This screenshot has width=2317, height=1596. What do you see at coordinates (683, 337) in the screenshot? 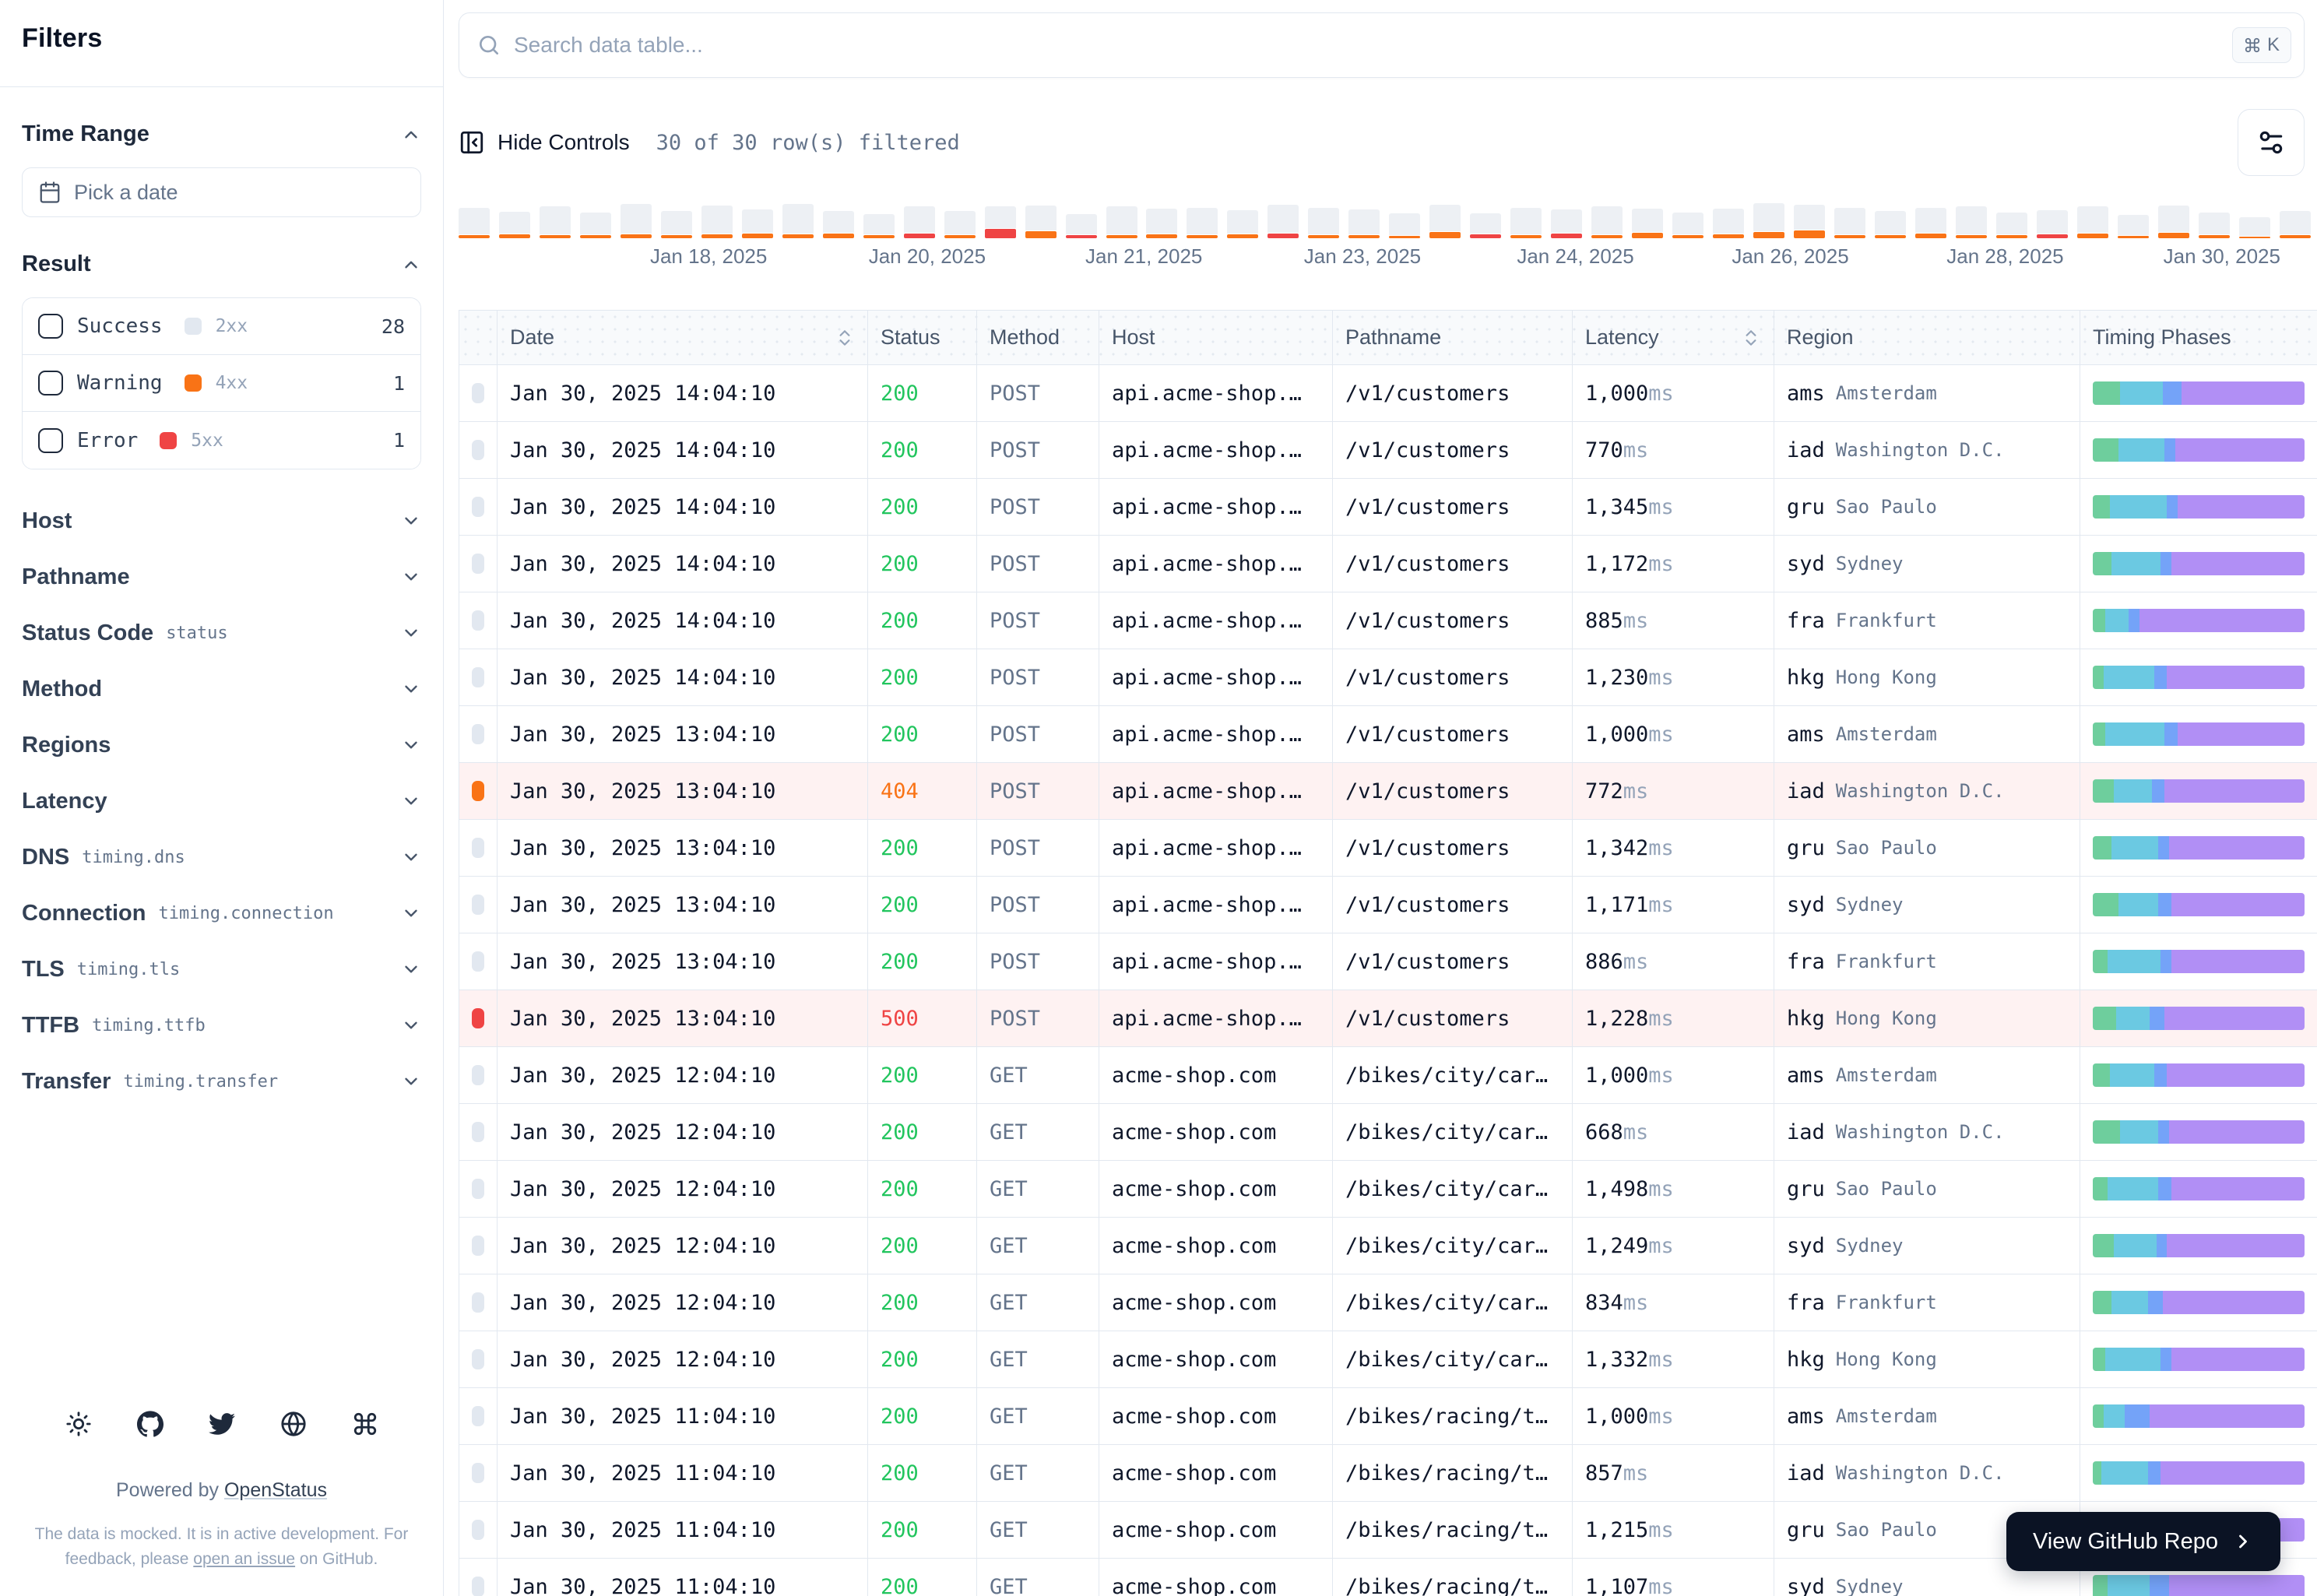
I see `column-header-date: Date` at bounding box center [683, 337].